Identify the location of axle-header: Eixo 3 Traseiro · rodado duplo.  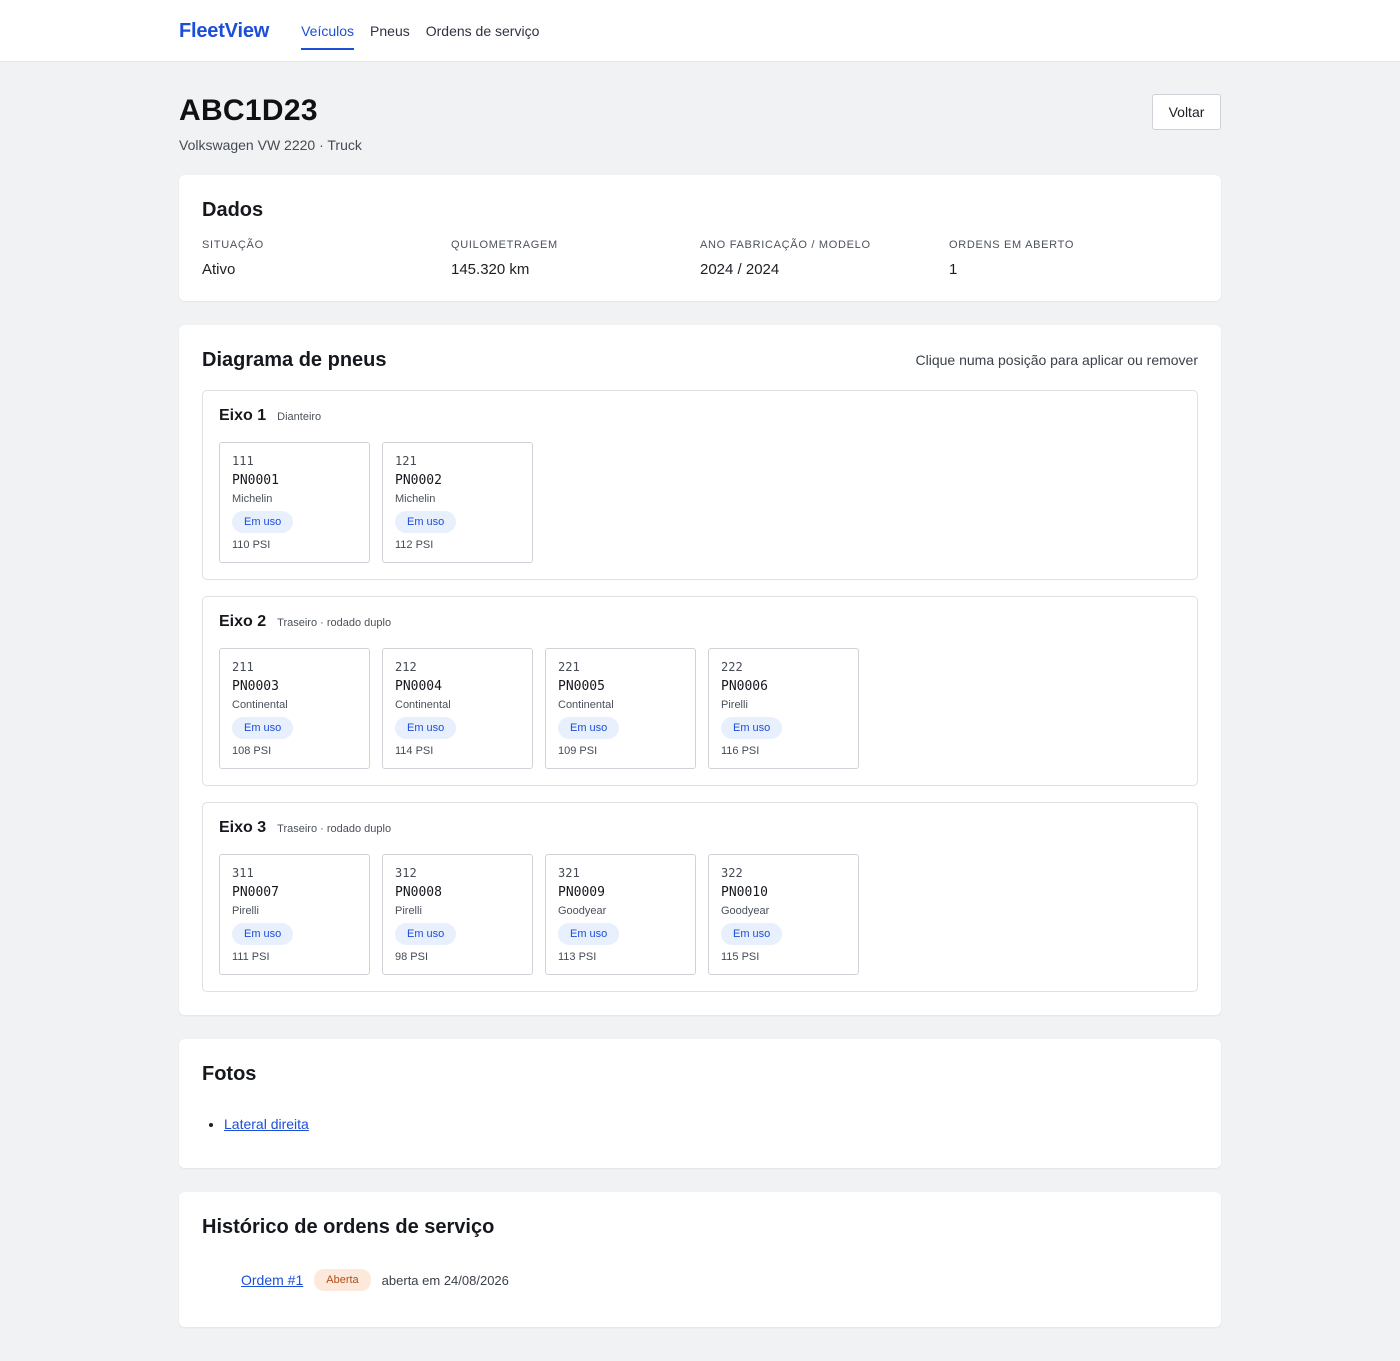
(700, 829).